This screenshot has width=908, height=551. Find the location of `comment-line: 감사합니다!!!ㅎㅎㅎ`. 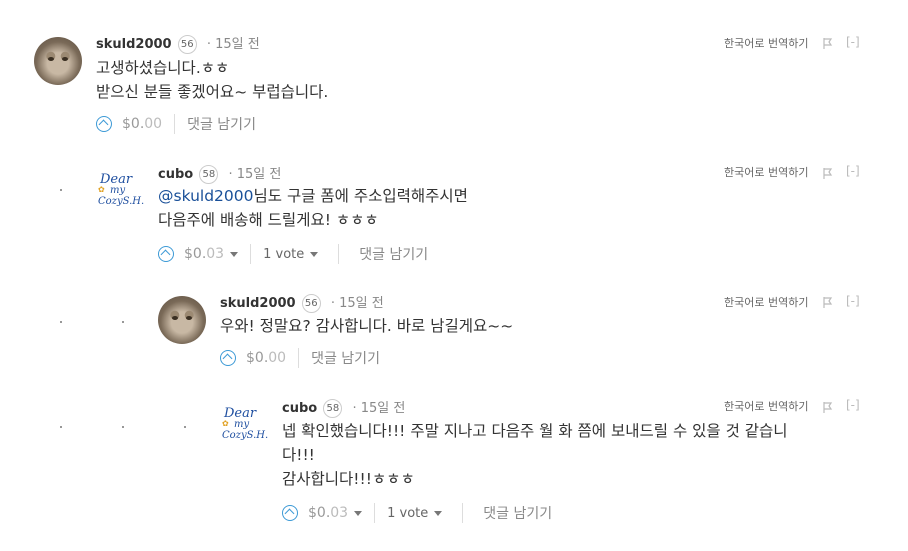

comment-line: 감사합니다!!!ㅎㅎㅎ is located at coordinates (348, 479).